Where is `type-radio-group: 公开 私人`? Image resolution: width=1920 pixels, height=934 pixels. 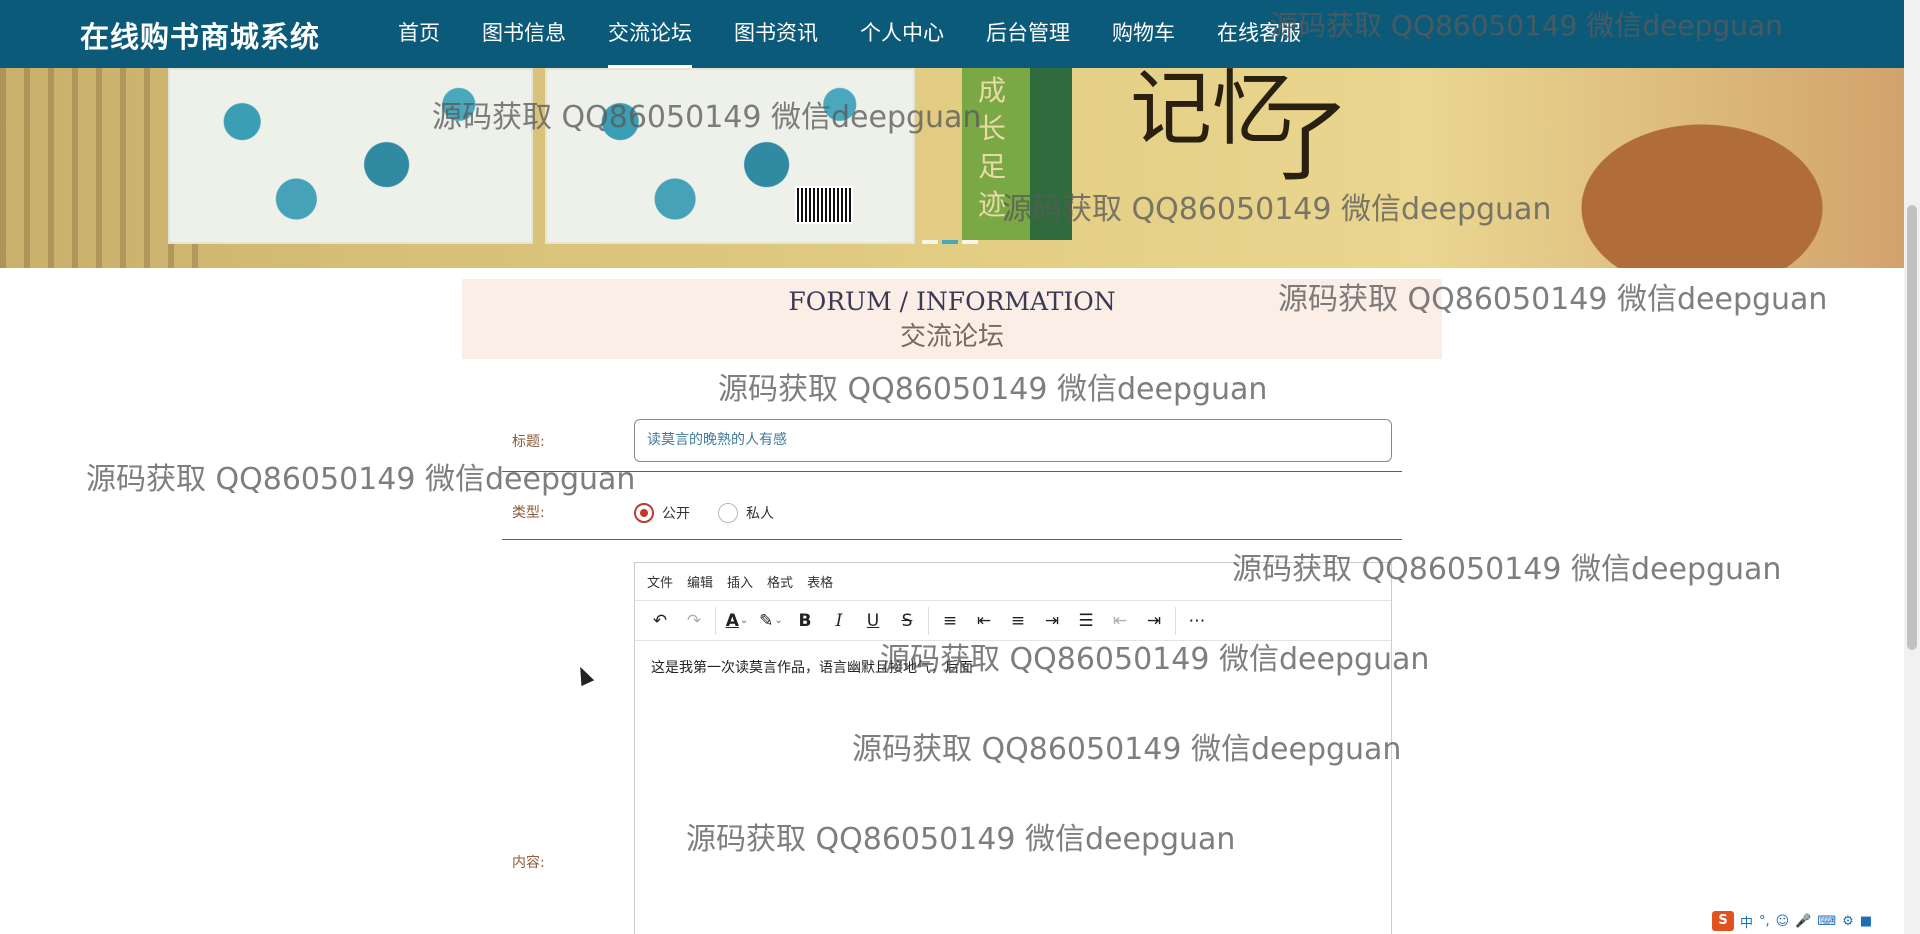 type-radio-group: 公开 私人 is located at coordinates (718, 513).